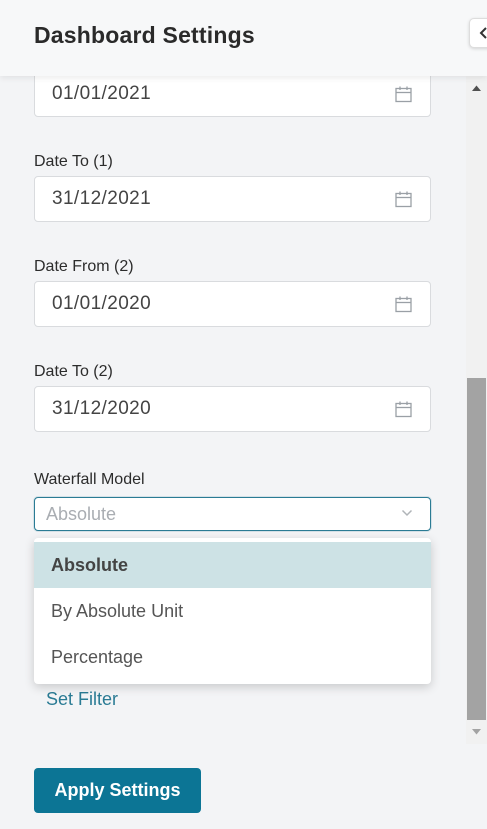 This screenshot has height=829, width=487. I want to click on date-from-2-label: Date From (2), so click(84, 266).